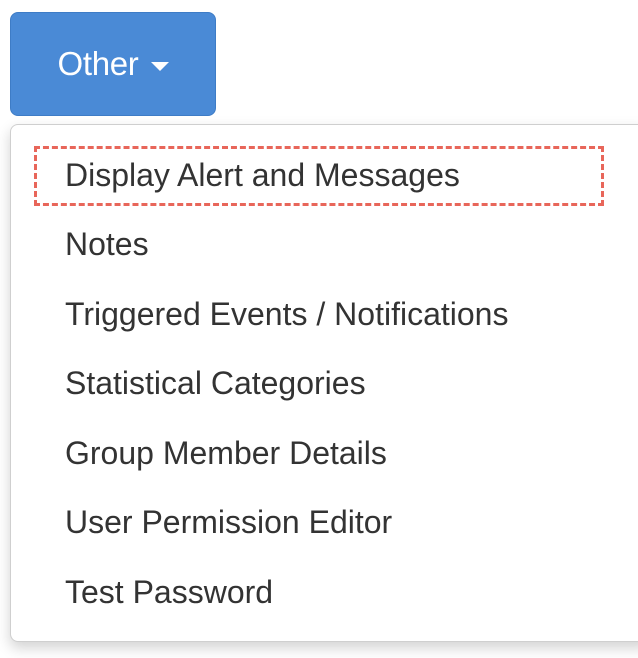  I want to click on other-dropdown-label: Other, so click(98, 63).